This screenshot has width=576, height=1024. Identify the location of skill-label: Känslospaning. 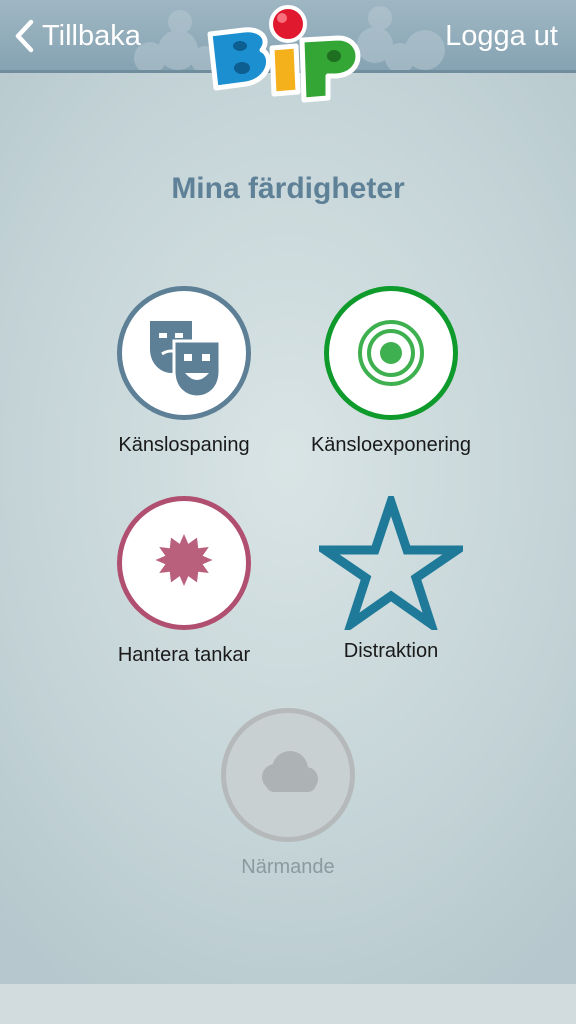
(184, 445).